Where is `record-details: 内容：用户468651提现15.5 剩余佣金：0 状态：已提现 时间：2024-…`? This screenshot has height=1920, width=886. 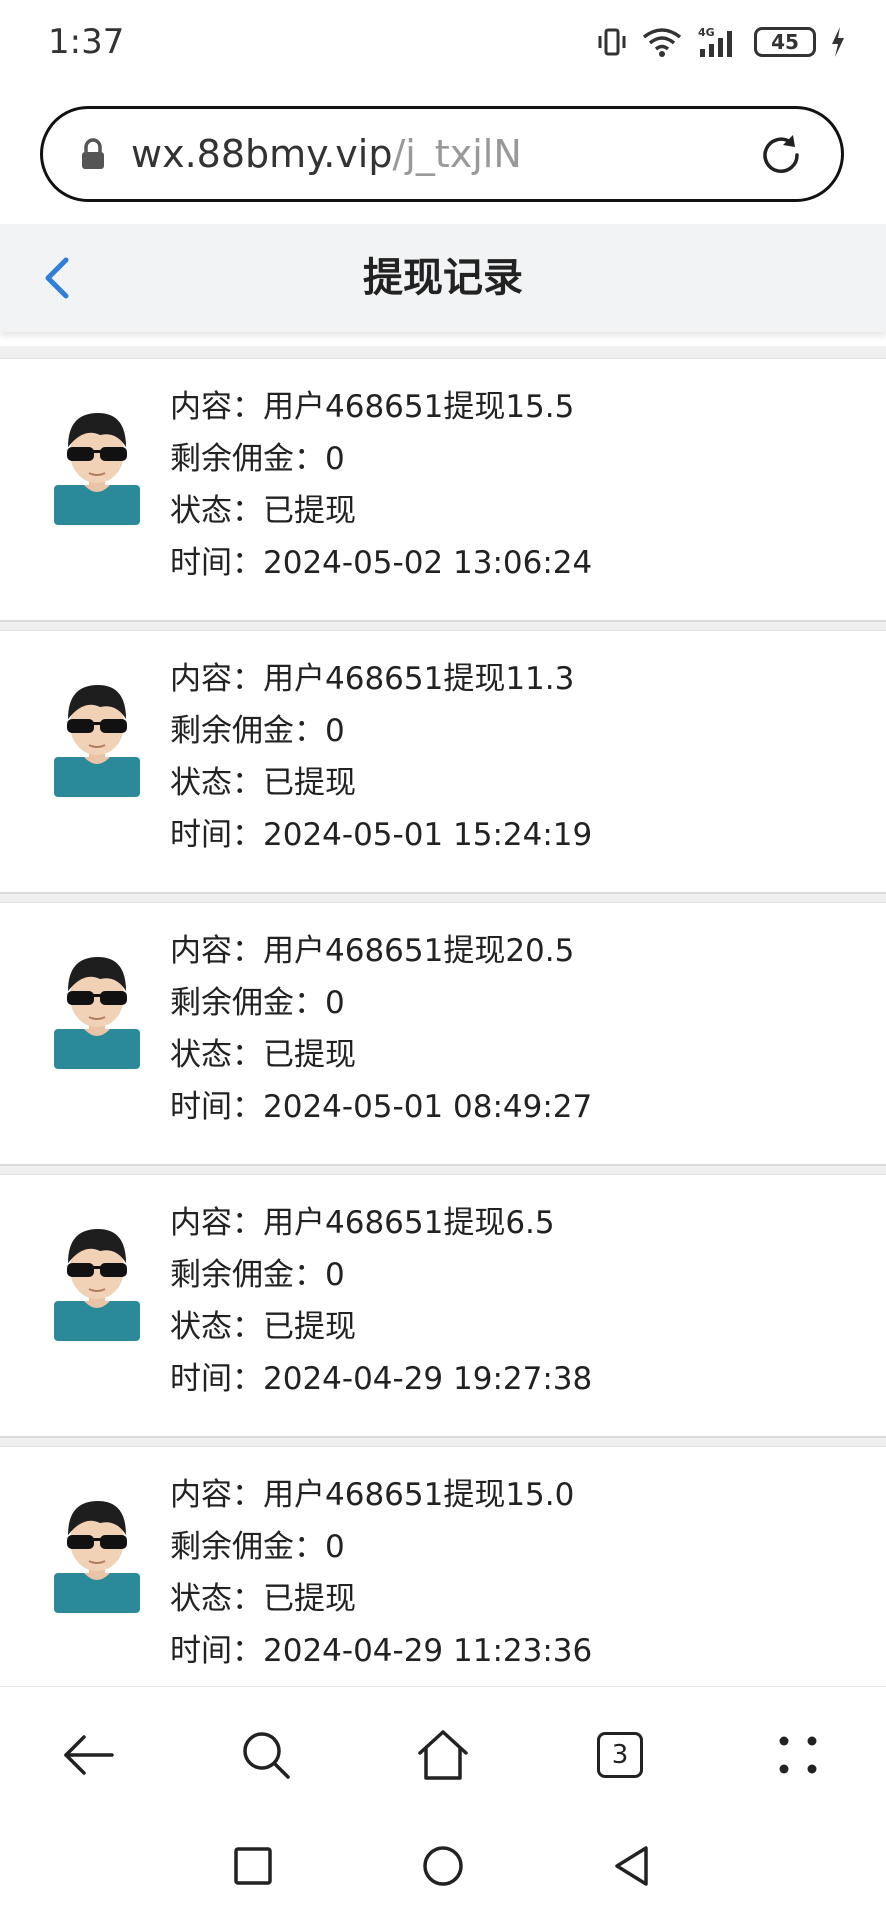
record-details: 内容：用户468651提现15.5 剩余佣金：0 状态：已提现 时间：2024-… is located at coordinates (381, 485).